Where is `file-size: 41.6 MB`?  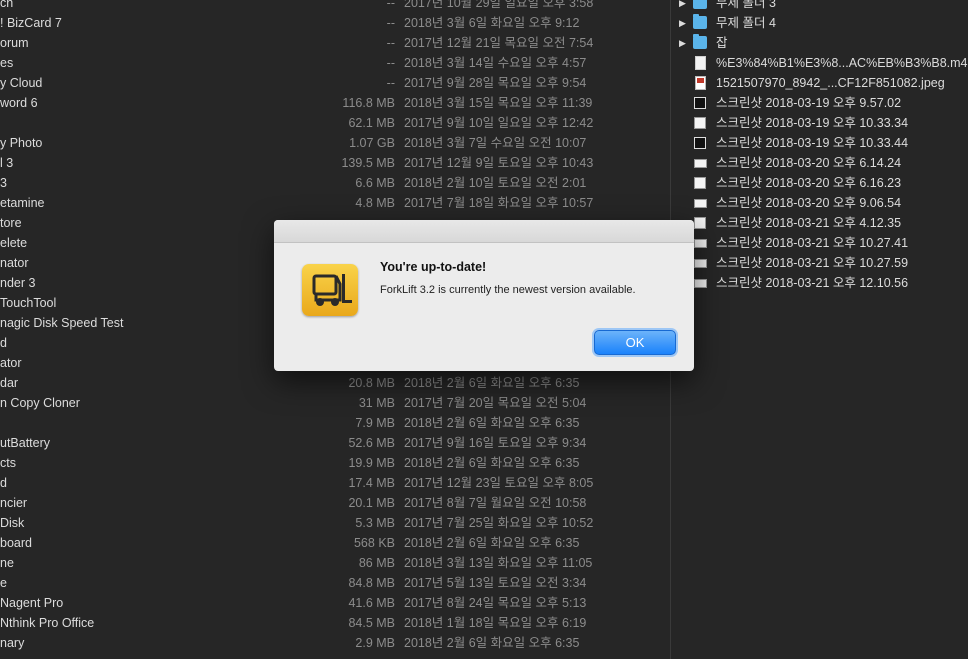
file-size: 41.6 MB is located at coordinates (371, 603).